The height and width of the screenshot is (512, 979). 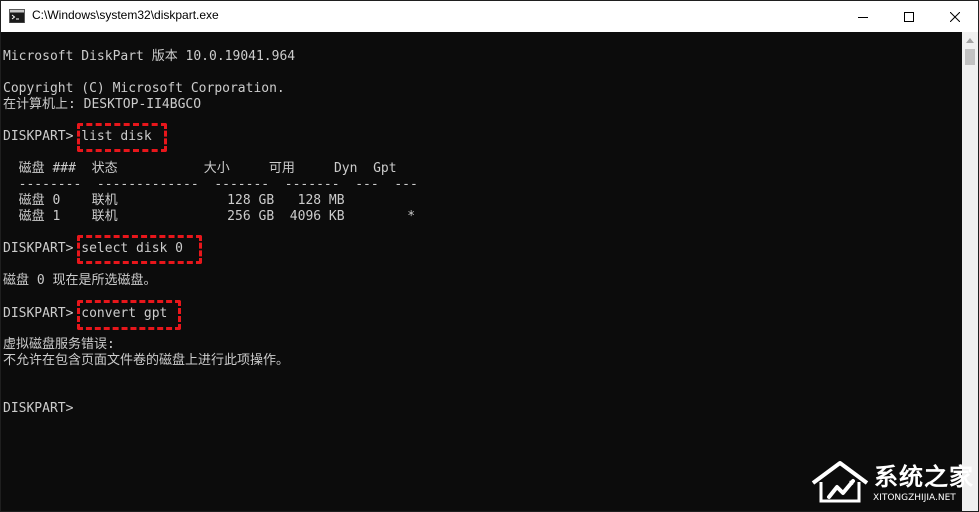 I want to click on disk-table-row: 磁盘 1 联机 256 GB 4096 KB *, so click(x=209, y=216).